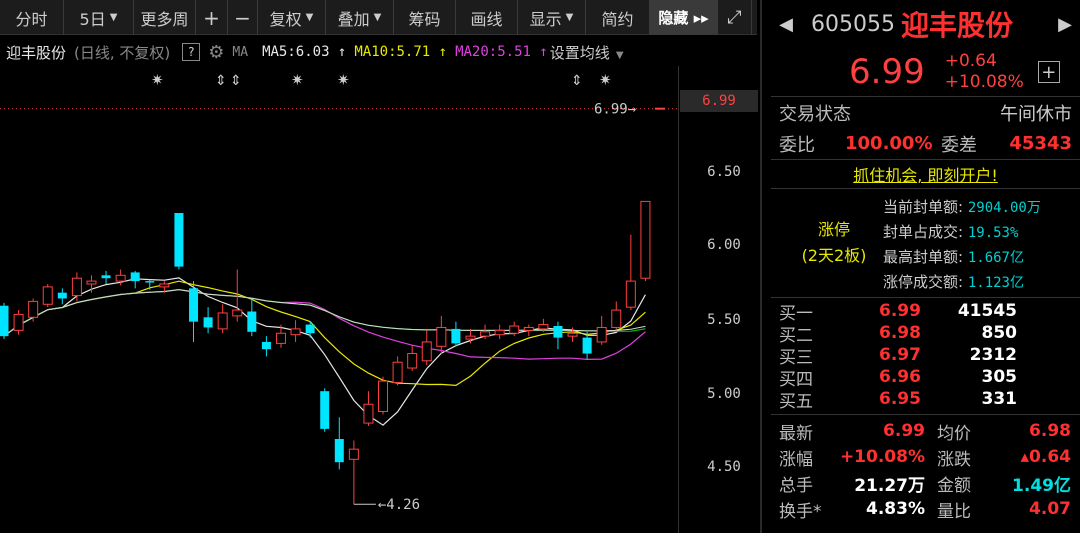 The image size is (1080, 533). What do you see at coordinates (833, 229) in the screenshot?
I see `limit-up-label: 涨停` at bounding box center [833, 229].